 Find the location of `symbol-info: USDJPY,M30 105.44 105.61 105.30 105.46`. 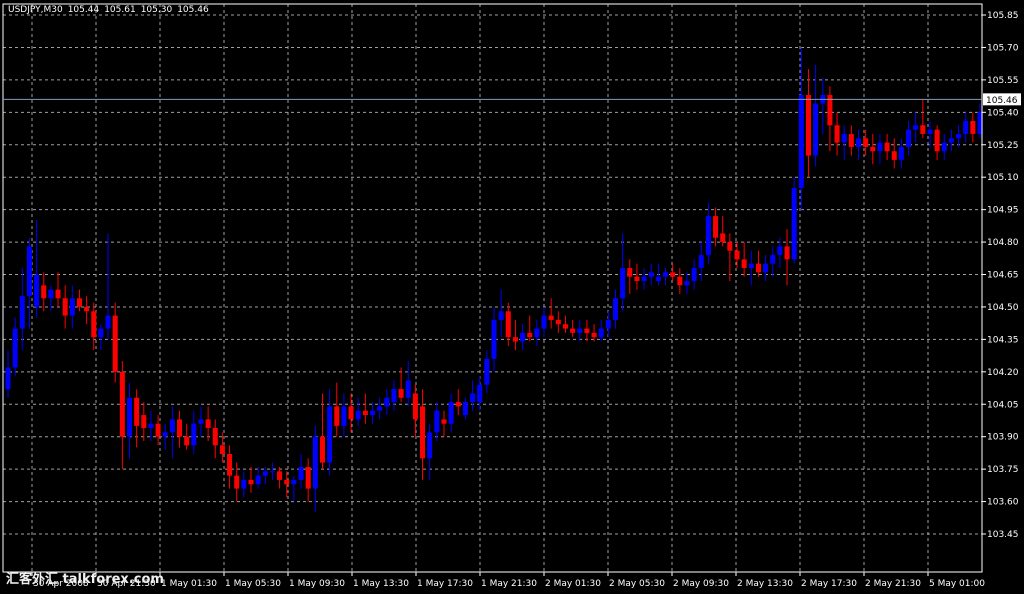

symbol-info: USDJPY,M30 105.44 105.61 105.30 105.46 is located at coordinates (111, 10).